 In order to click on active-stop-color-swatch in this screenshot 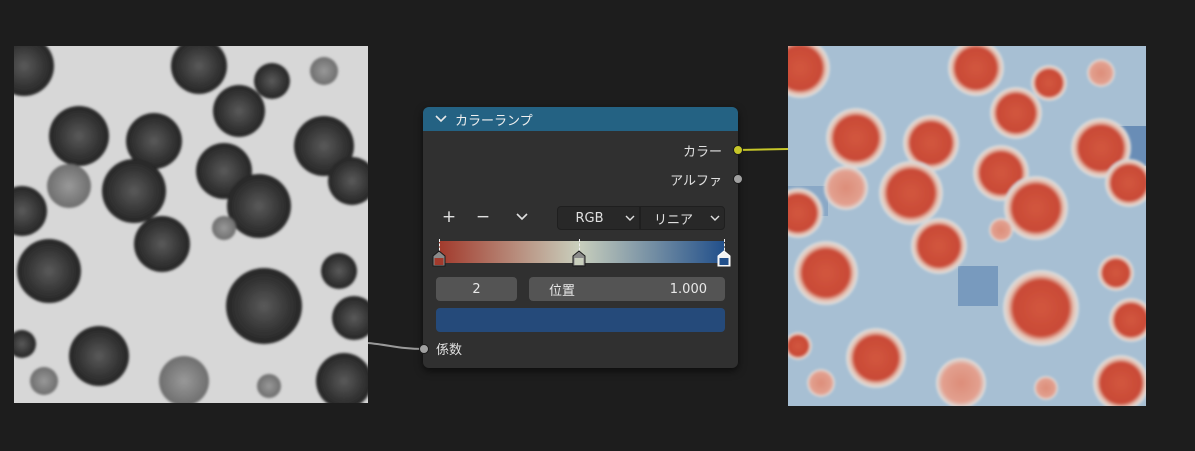, I will do `click(580, 320)`.